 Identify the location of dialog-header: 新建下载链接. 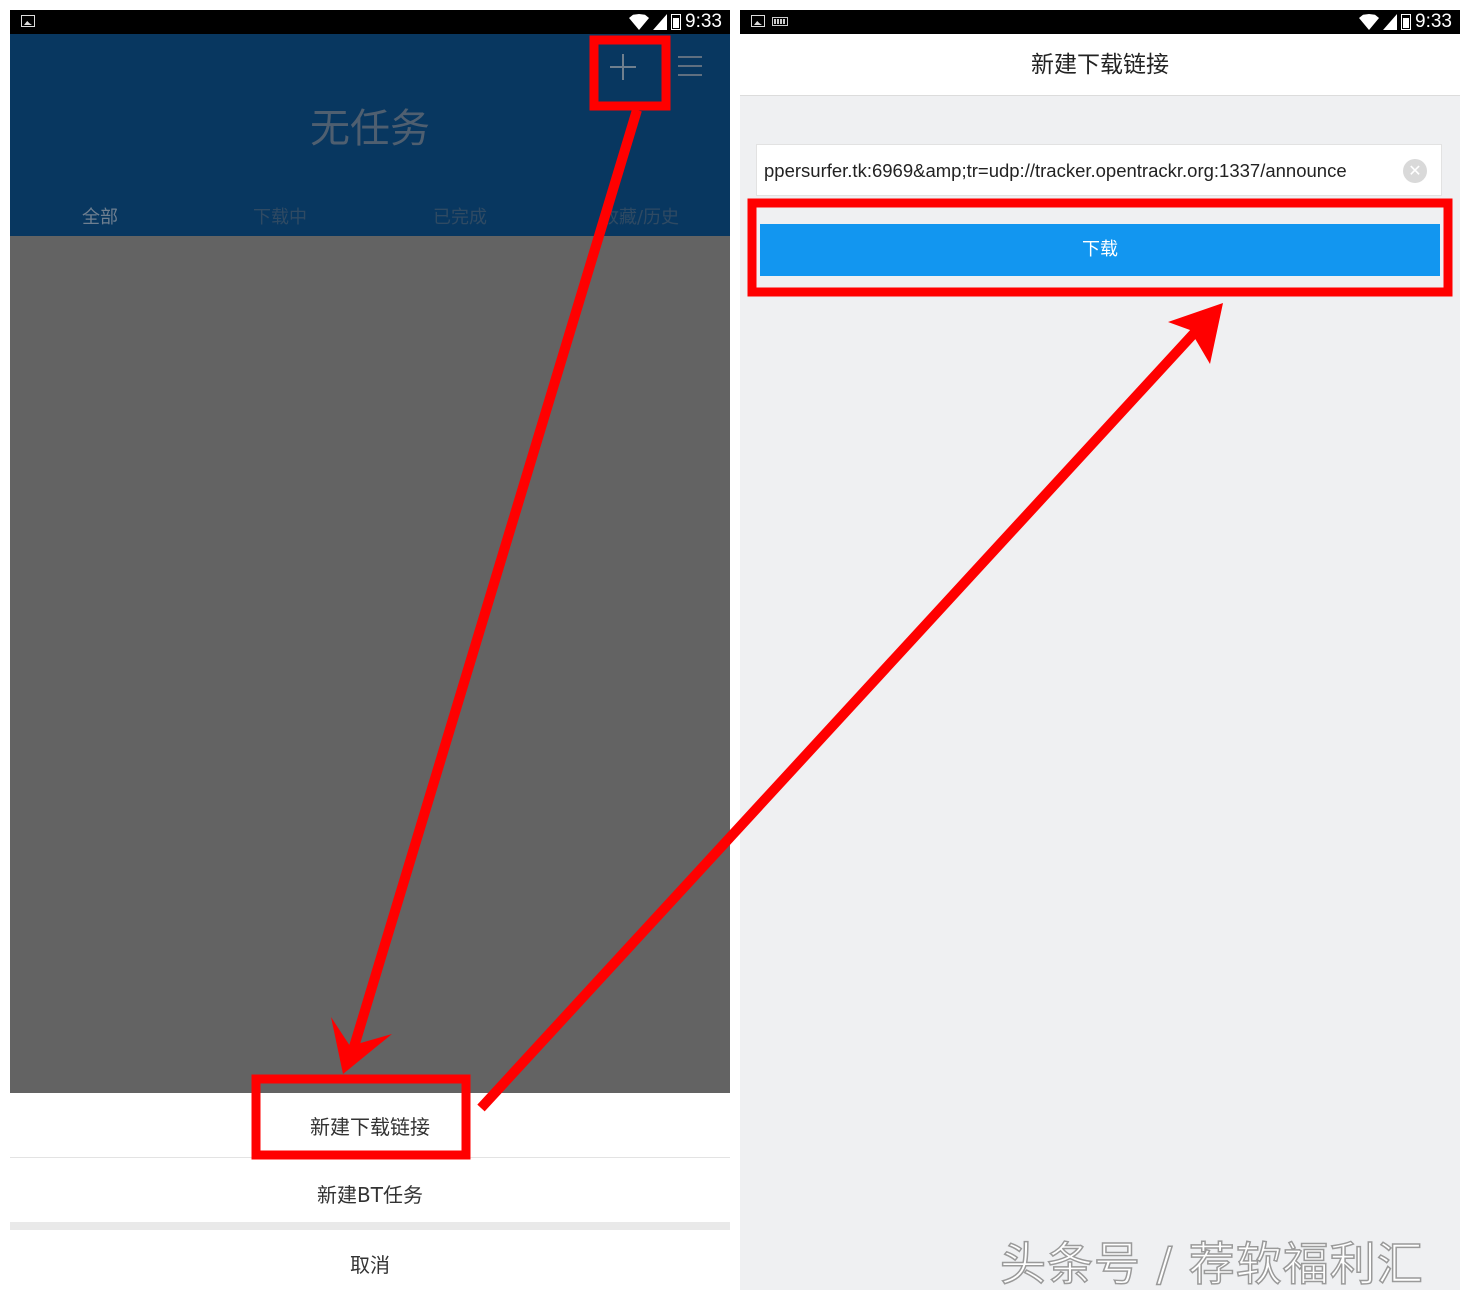
(1100, 65).